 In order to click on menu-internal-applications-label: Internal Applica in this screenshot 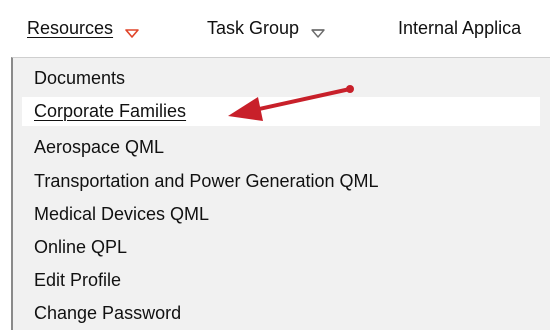, I will do `click(460, 28)`.